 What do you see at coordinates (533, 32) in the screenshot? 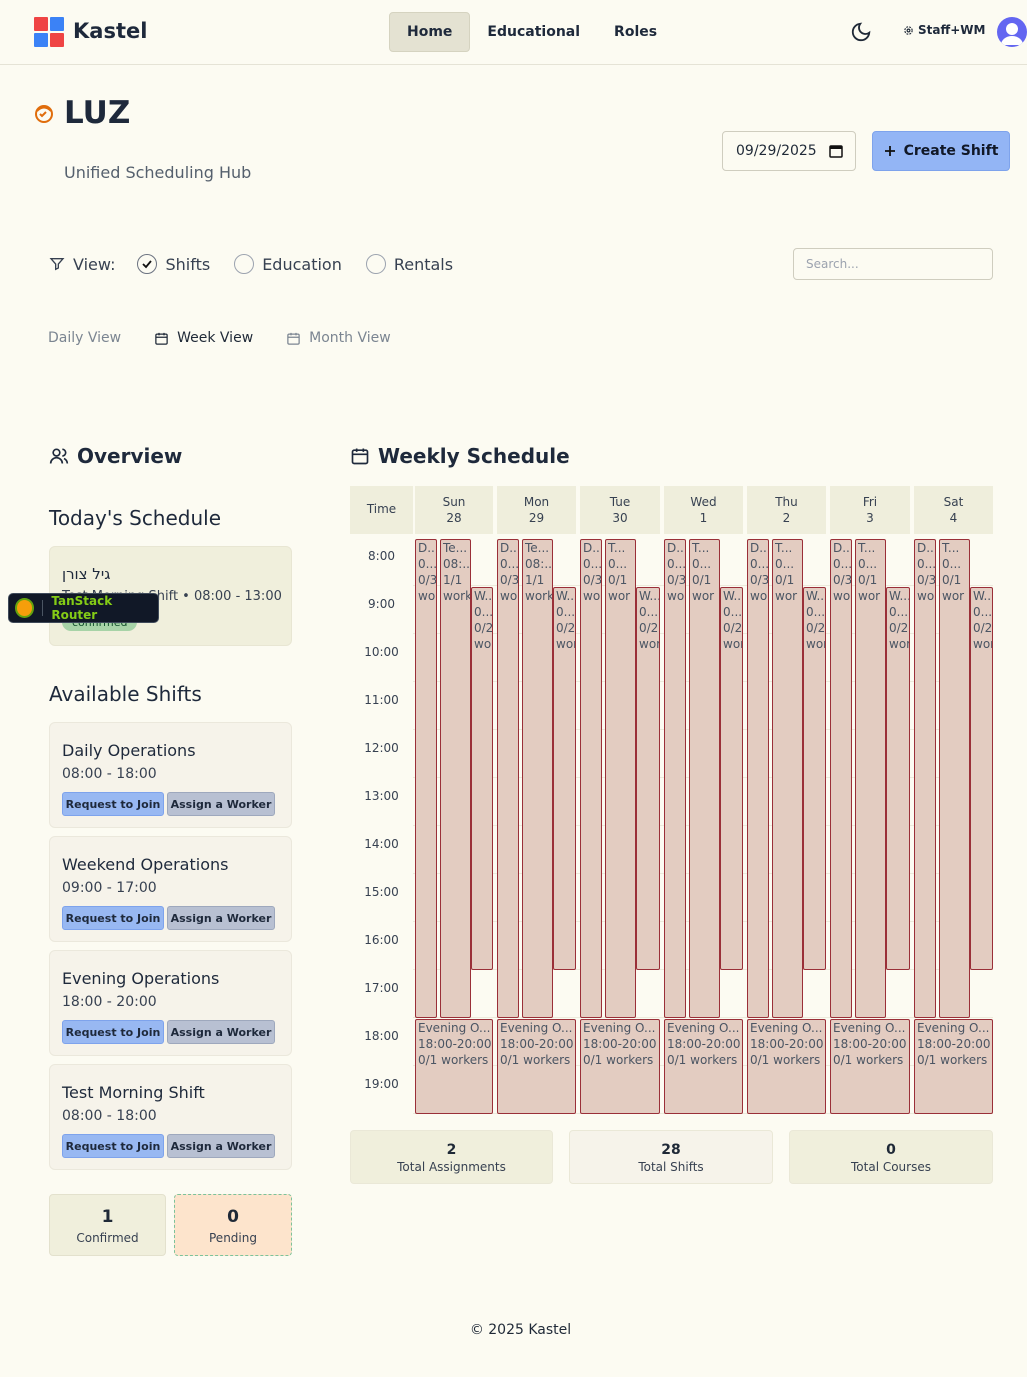
I see `nav-educational: Educational` at bounding box center [533, 32].